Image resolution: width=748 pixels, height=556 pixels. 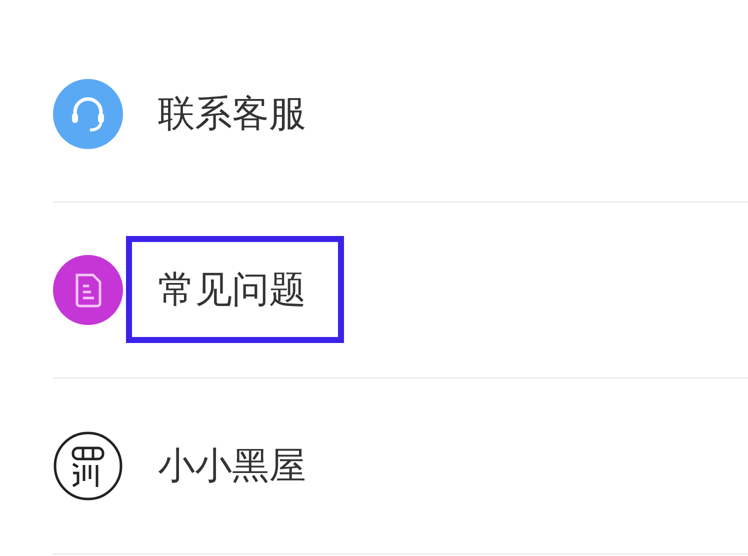 I want to click on headset-icon, so click(x=88, y=114).